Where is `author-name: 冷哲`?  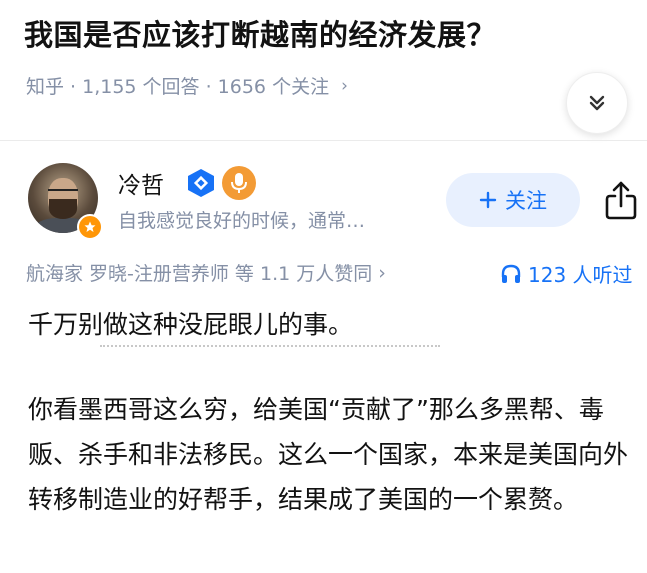 author-name: 冷哲 is located at coordinates (141, 183).